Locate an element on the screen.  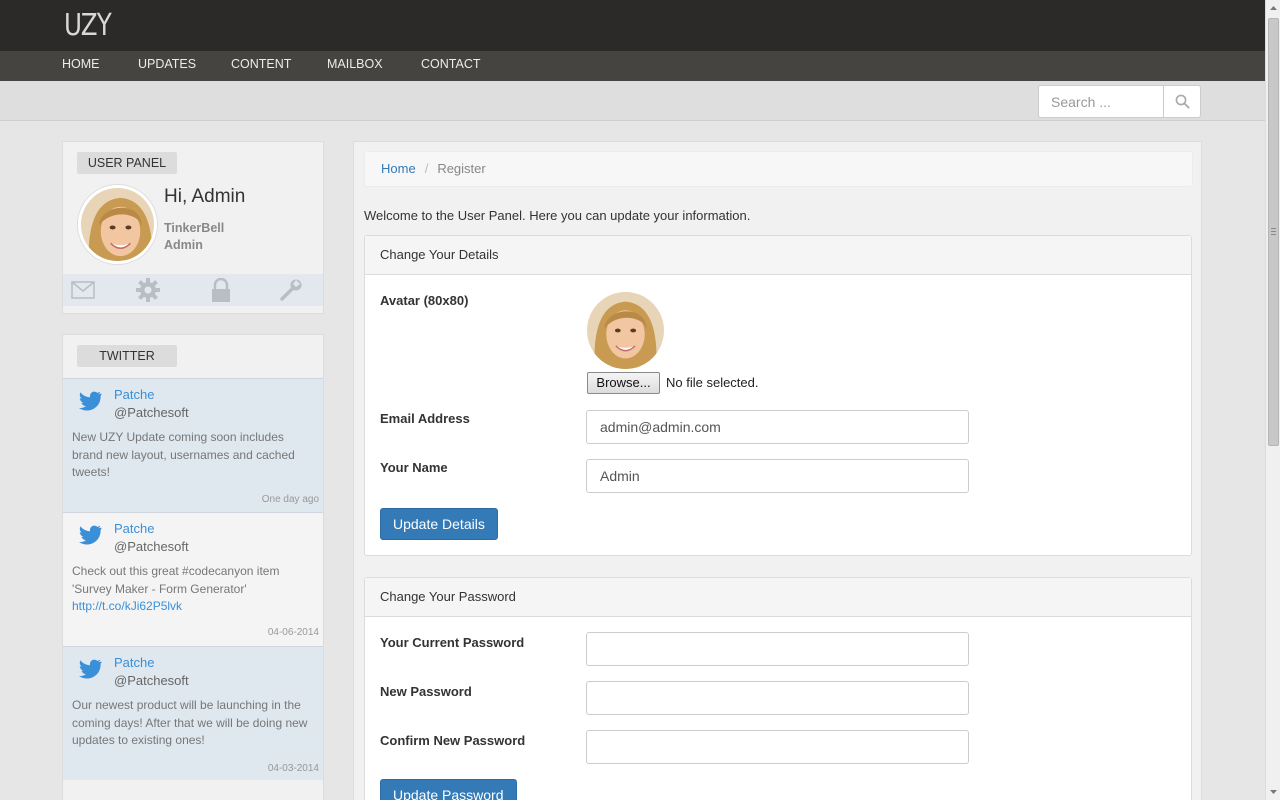
file-status: No file selected. is located at coordinates (712, 382).